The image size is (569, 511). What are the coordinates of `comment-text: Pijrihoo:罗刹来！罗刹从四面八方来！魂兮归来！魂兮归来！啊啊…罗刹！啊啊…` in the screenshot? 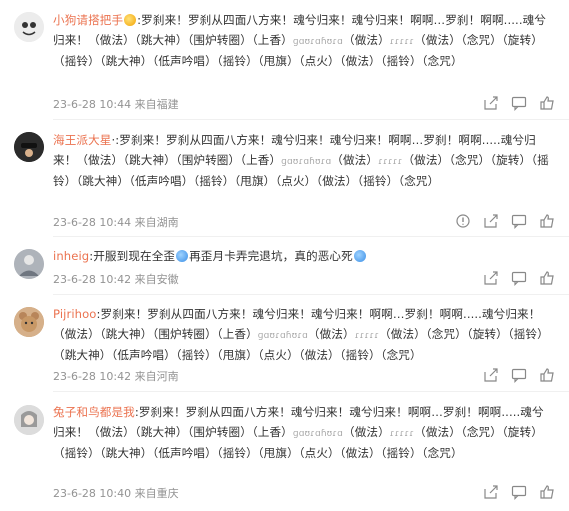 It's located at (301, 335).